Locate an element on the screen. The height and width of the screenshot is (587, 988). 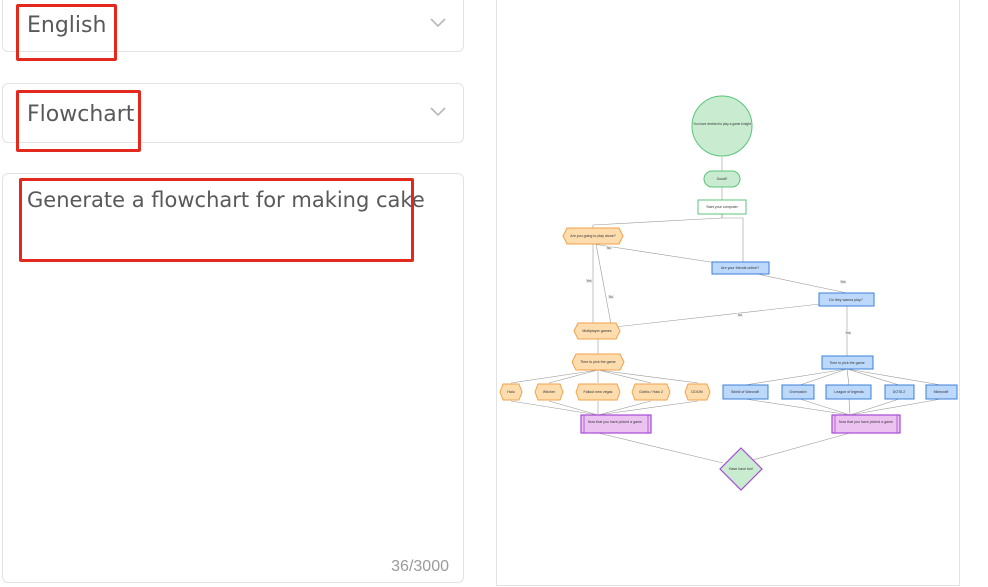
flowchart-end-node: Have have fun! is located at coordinates (741, 469).